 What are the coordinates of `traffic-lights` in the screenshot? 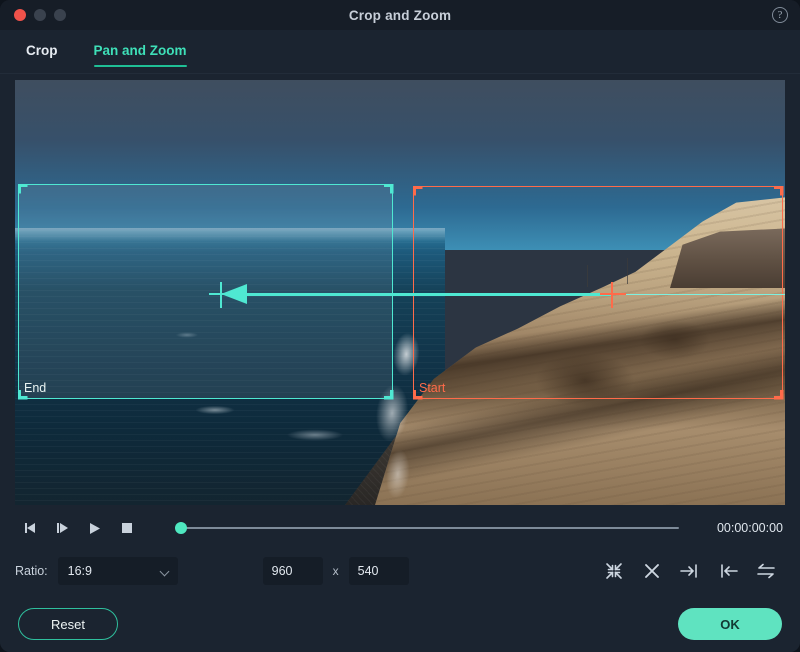 It's located at (40, 15).